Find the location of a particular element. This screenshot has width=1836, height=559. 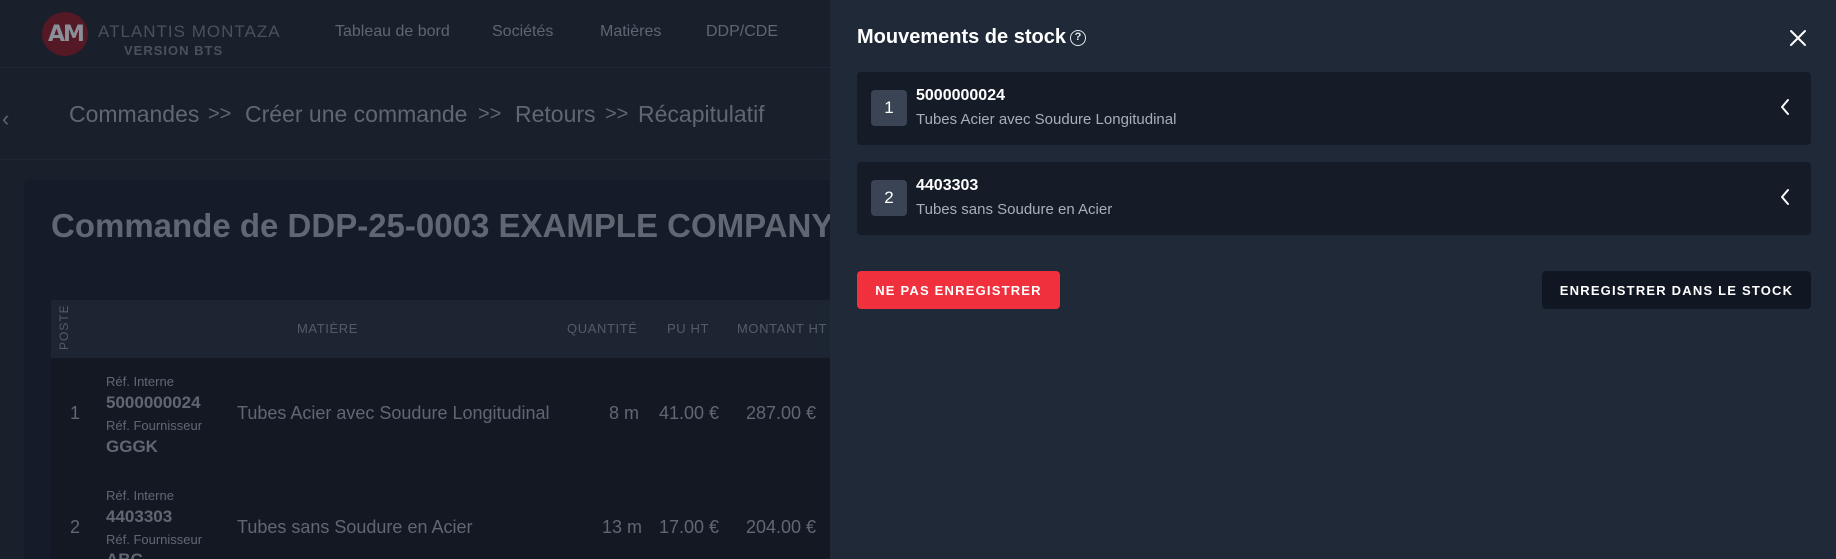

item-code: 5000000024 is located at coordinates (960, 95).